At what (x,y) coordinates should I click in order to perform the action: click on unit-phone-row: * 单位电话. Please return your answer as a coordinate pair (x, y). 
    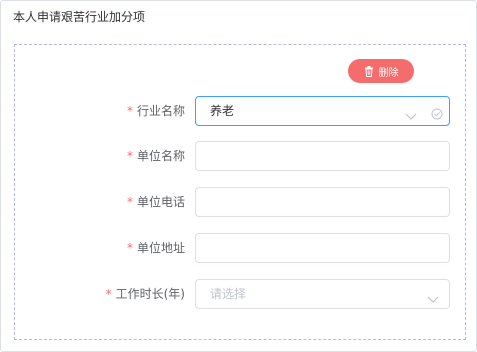
    Looking at the image, I should click on (239, 202).